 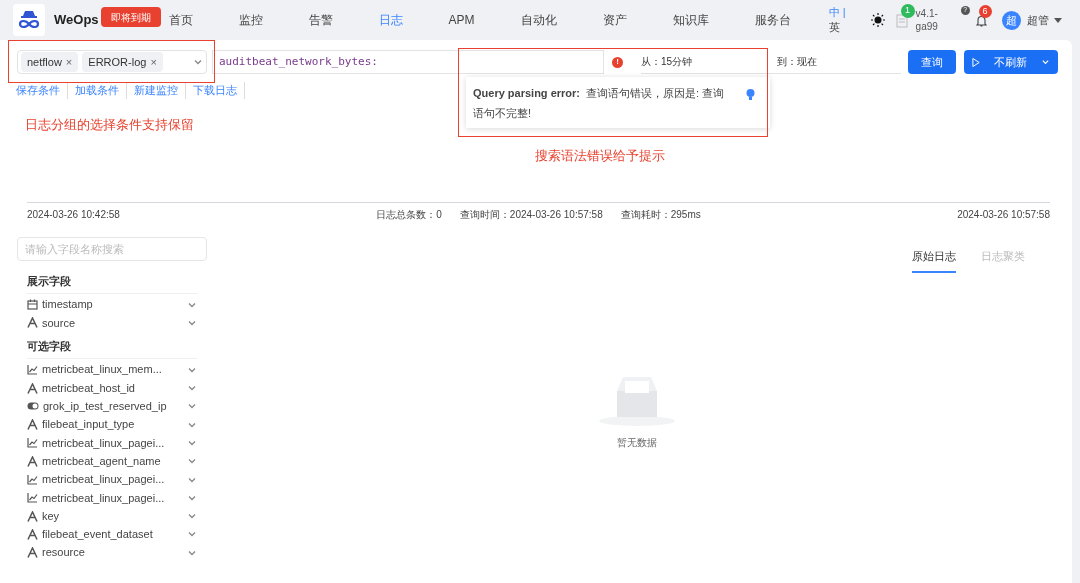 I want to click on bell-icon, so click(x=981, y=21).